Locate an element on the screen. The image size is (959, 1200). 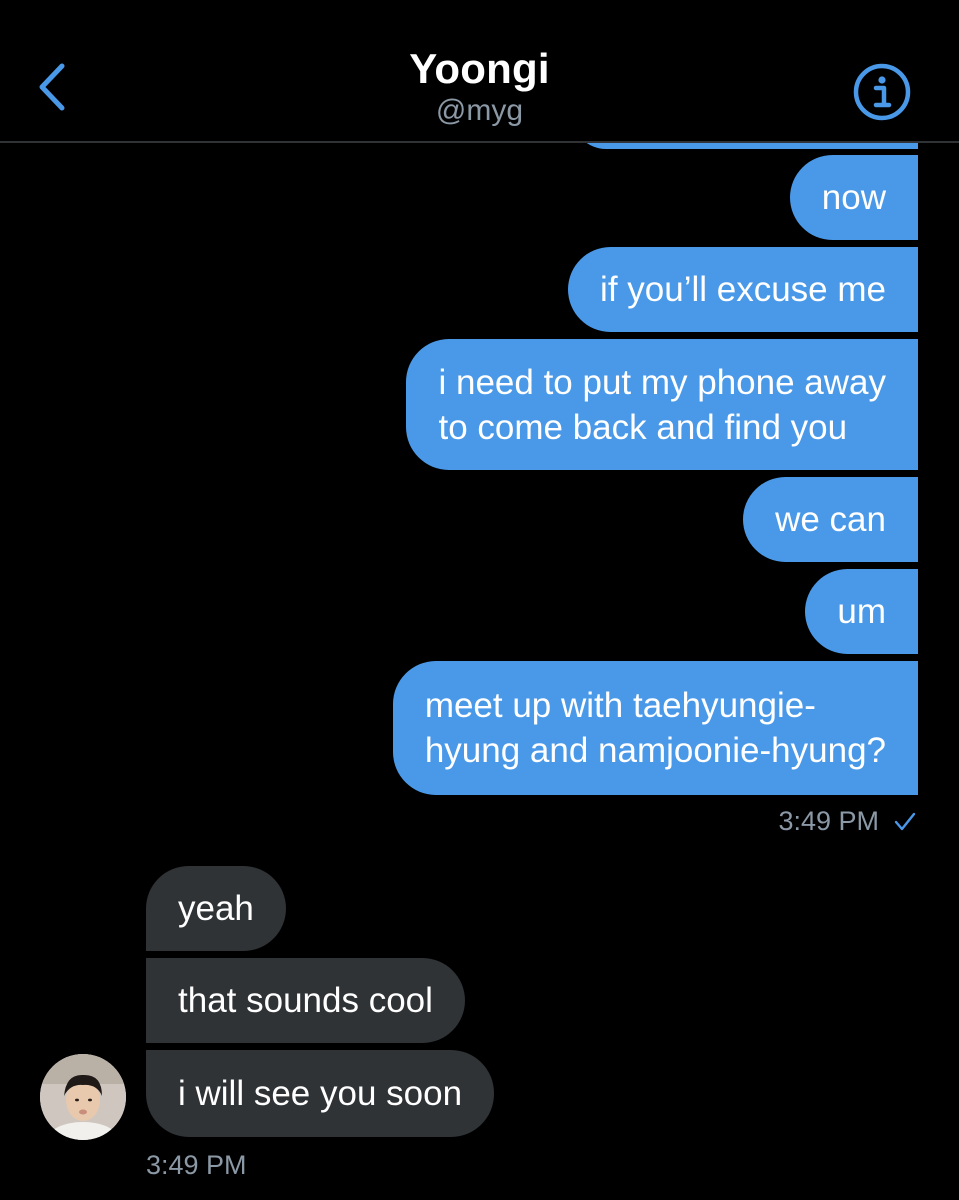
message-text: we can is located at coordinates (830, 519).